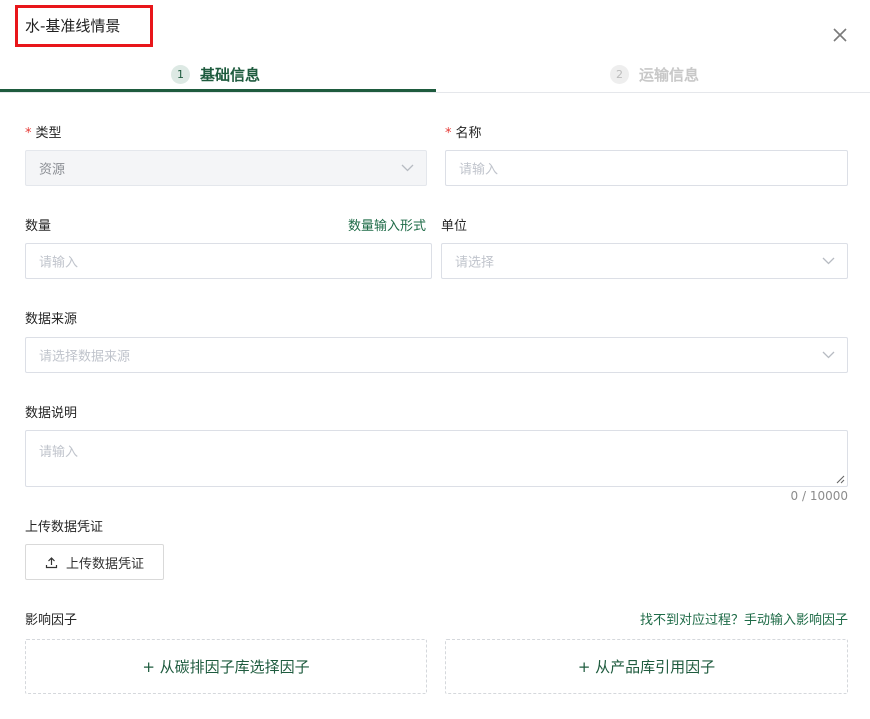 This screenshot has height=719, width=870. I want to click on name-label: * 名称, so click(463, 133).